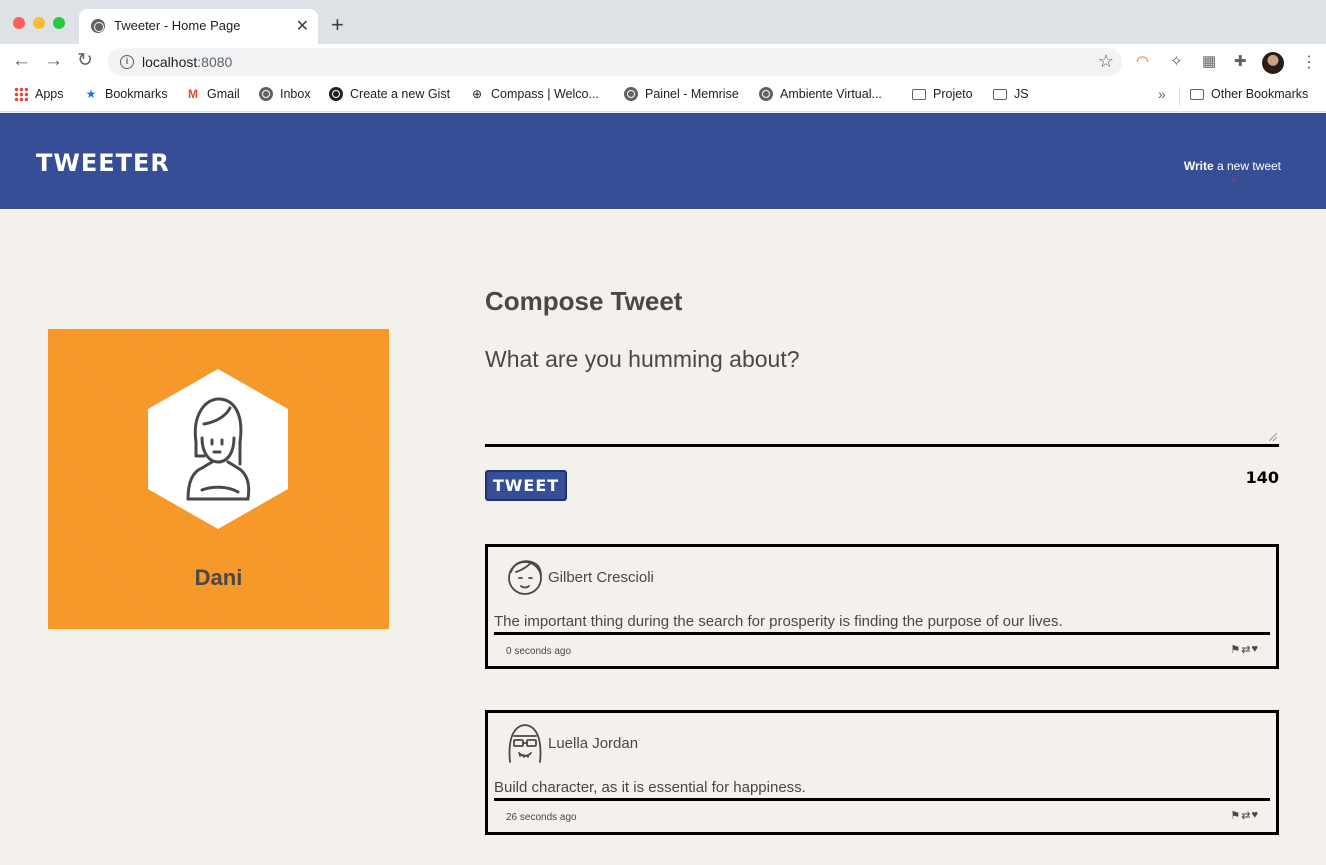 This screenshot has width=1326, height=865. Describe the element at coordinates (218, 577) in the screenshot. I see `profile-name: Dani` at that location.